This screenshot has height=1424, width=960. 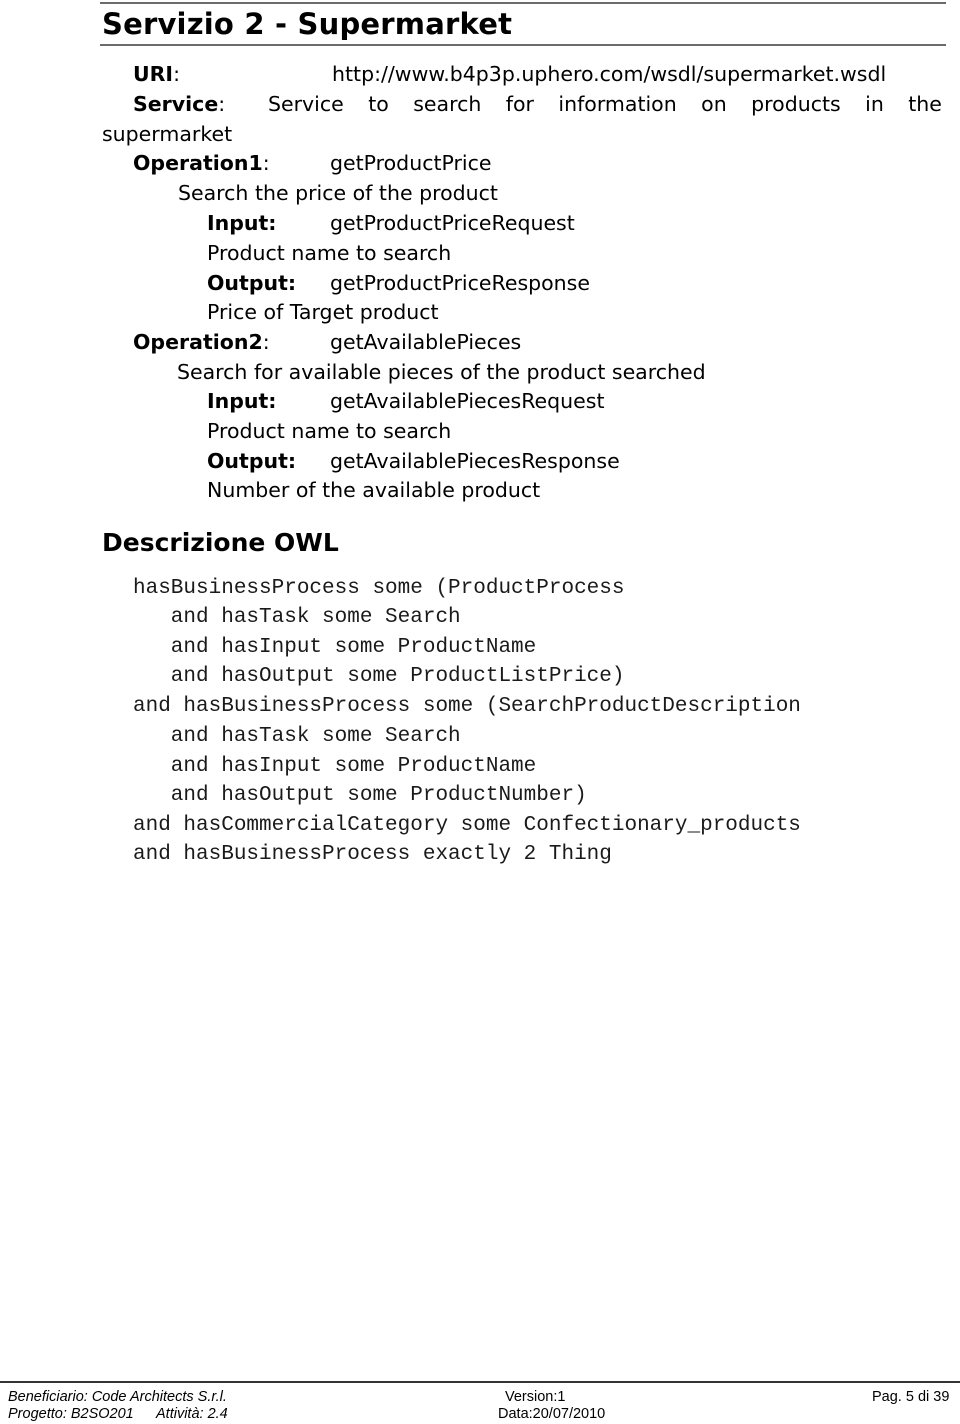 What do you see at coordinates (220, 542) in the screenshot?
I see `owl-heading: Descrizione OWL` at bounding box center [220, 542].